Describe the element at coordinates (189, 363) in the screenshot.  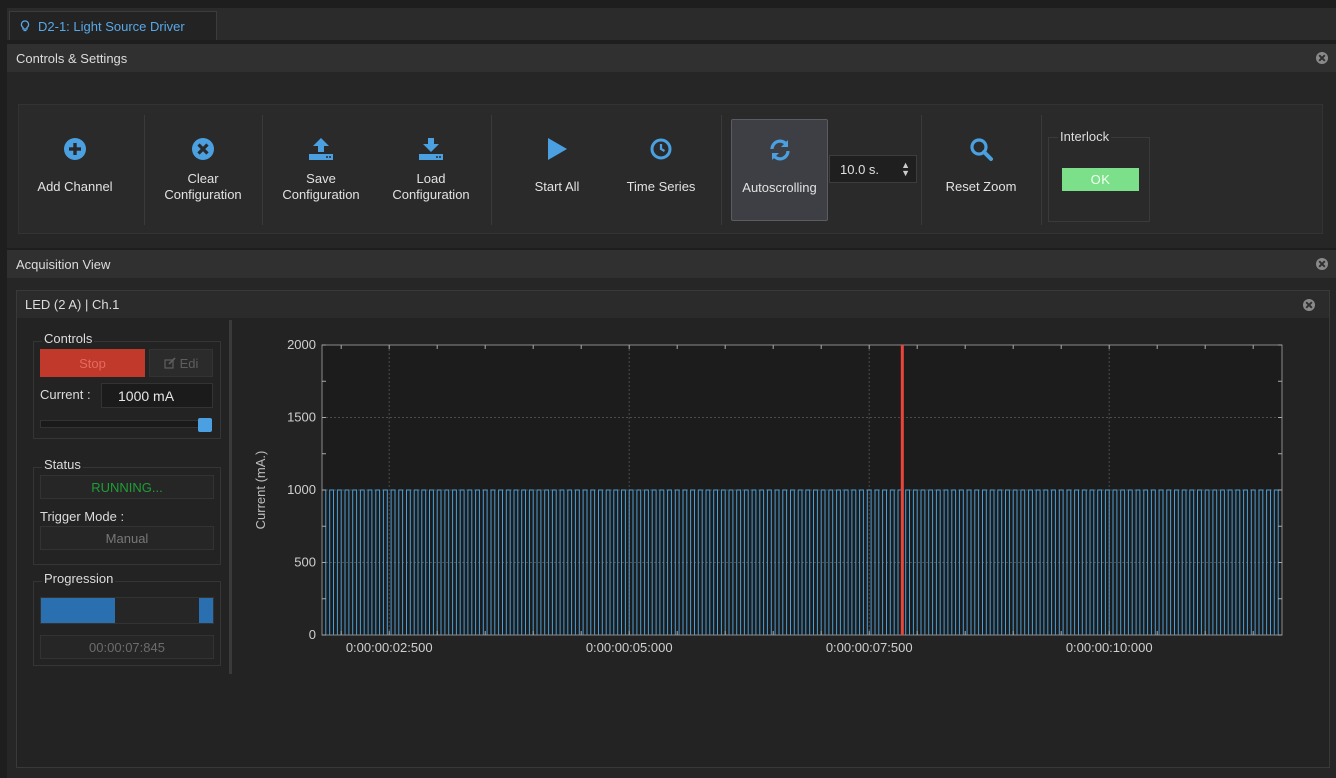
I see `edit-label: Edi` at that location.